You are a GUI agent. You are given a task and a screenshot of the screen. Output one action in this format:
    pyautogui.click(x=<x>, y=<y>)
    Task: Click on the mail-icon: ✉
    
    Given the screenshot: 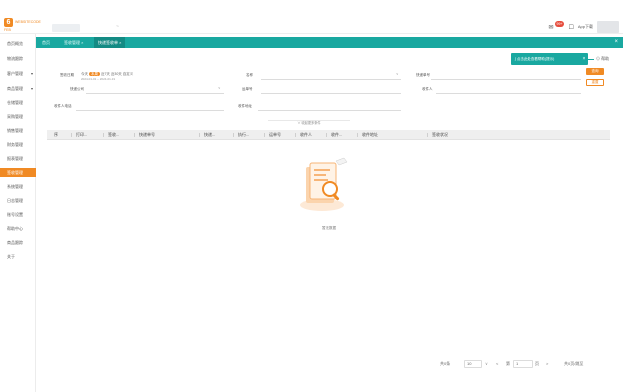 What is the action you would take?
    pyautogui.click(x=551, y=27)
    